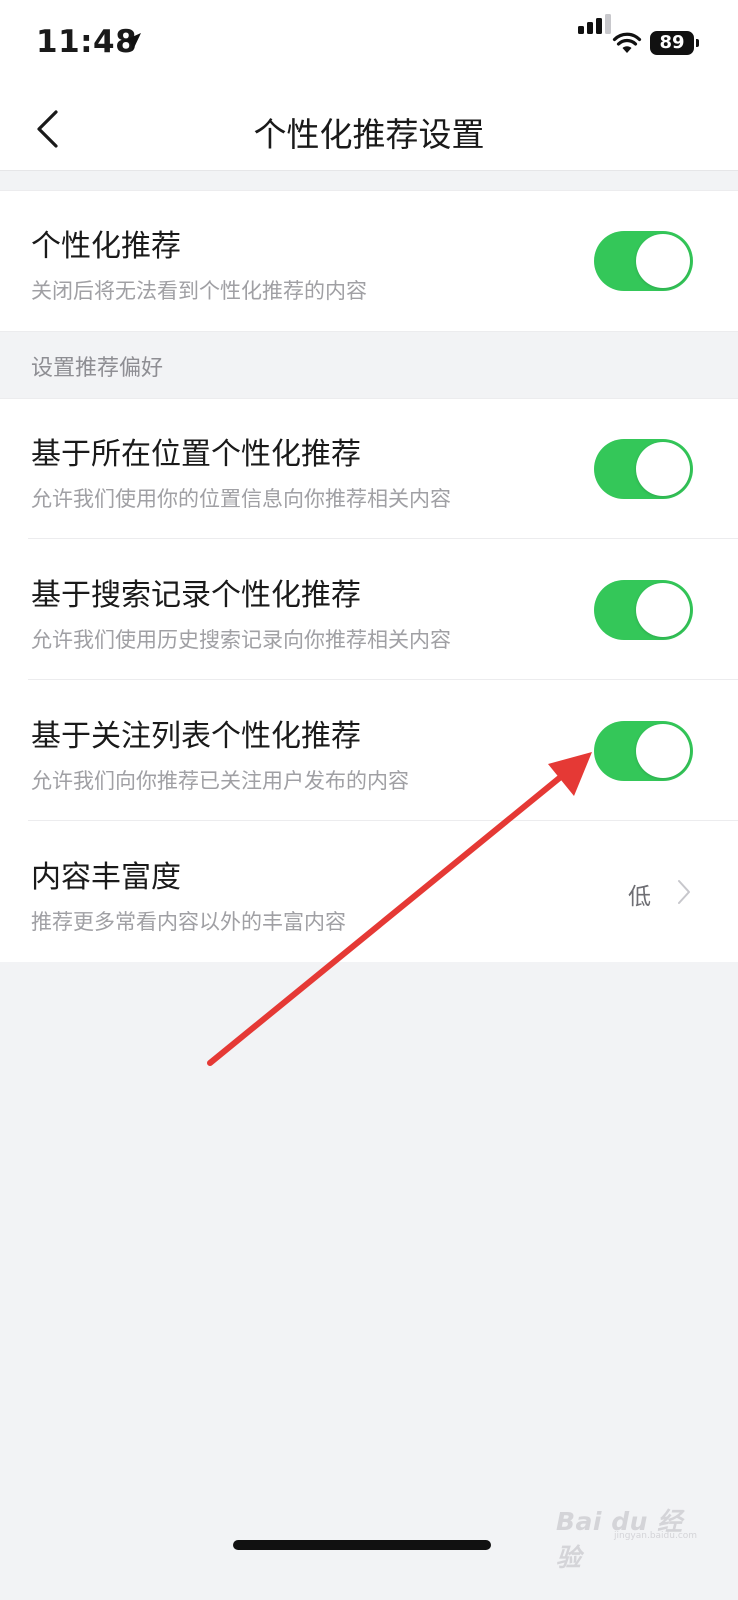  What do you see at coordinates (106, 877) in the screenshot?
I see `row-title: 内容丰富度` at bounding box center [106, 877].